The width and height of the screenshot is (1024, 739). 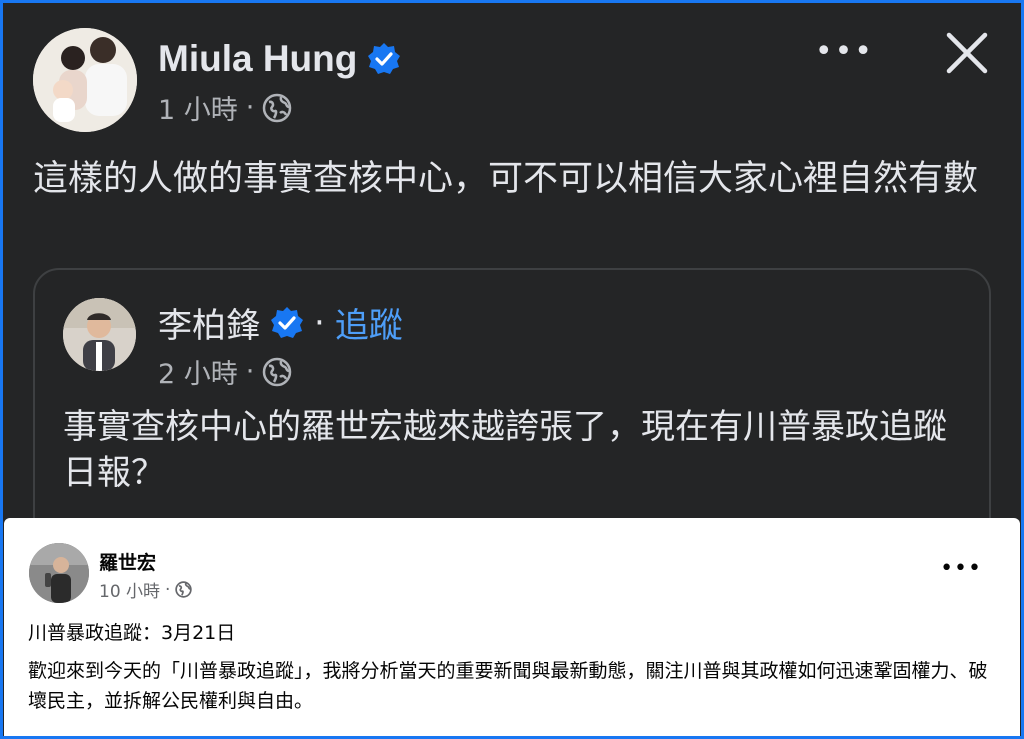 What do you see at coordinates (99, 334) in the screenshot?
I see `shared-author-avatar` at bounding box center [99, 334].